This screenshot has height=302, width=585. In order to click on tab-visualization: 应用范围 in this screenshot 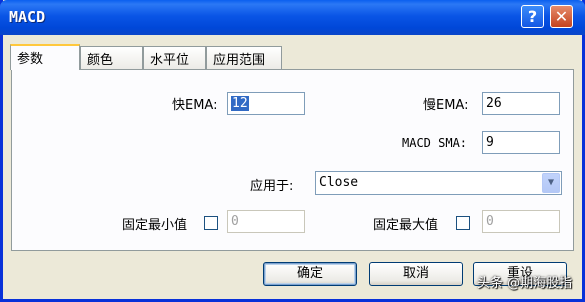, I will do `click(244, 57)`.